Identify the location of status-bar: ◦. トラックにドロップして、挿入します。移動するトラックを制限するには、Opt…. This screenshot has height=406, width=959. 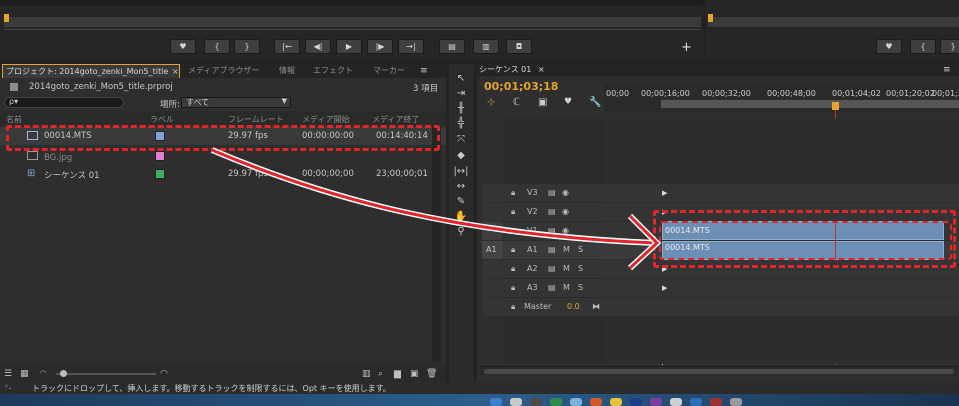
(479, 388).